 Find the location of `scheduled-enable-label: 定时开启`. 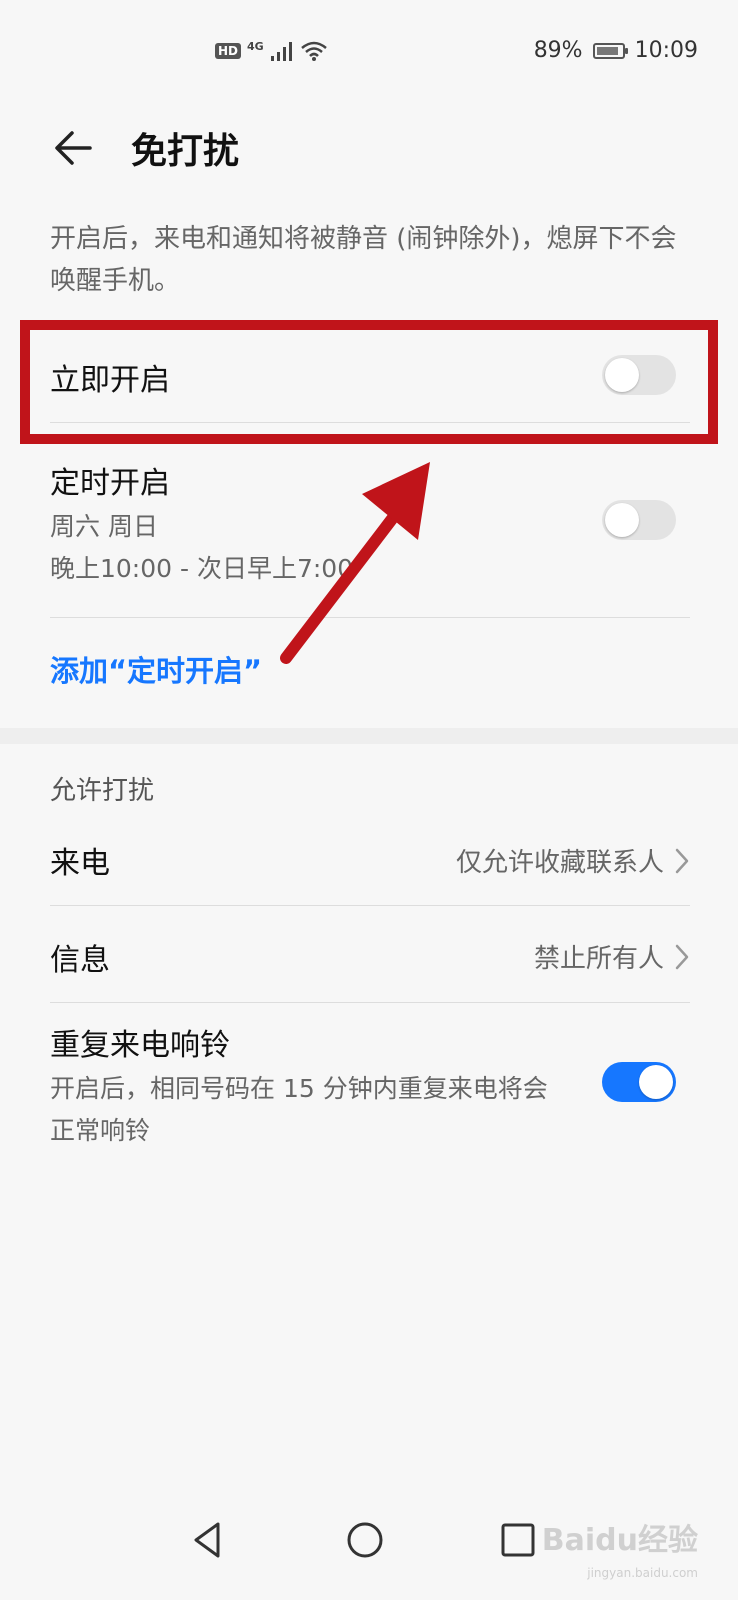

scheduled-enable-label: 定时开启 is located at coordinates (110, 483).